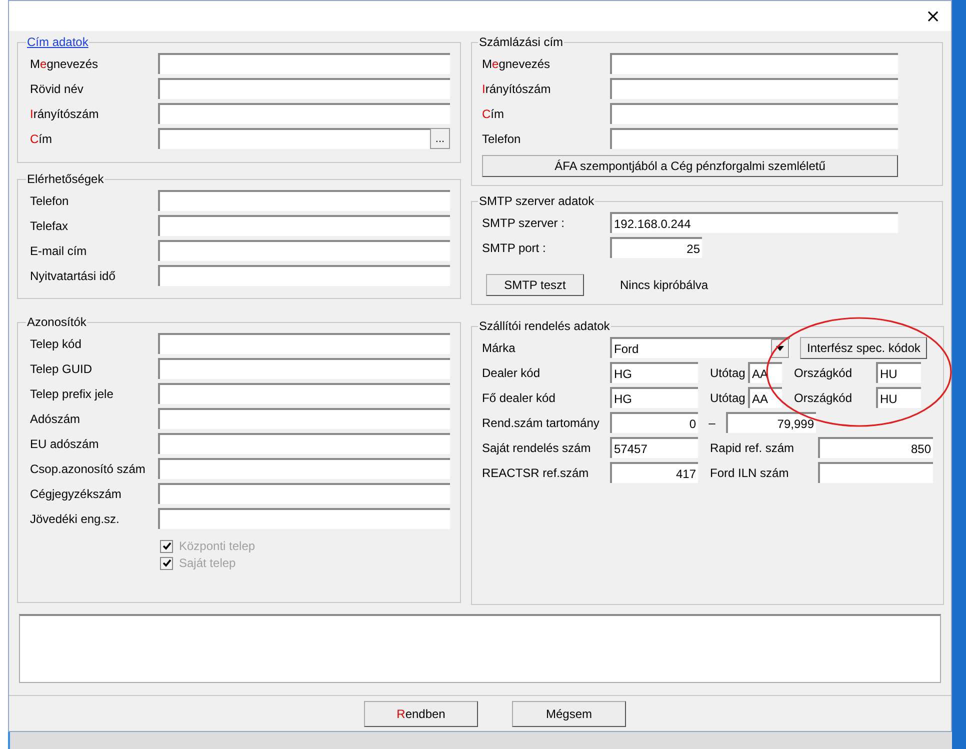 This screenshot has height=749, width=966. Describe the element at coordinates (514, 247) in the screenshot. I see `field-label: SMTP port :` at that location.